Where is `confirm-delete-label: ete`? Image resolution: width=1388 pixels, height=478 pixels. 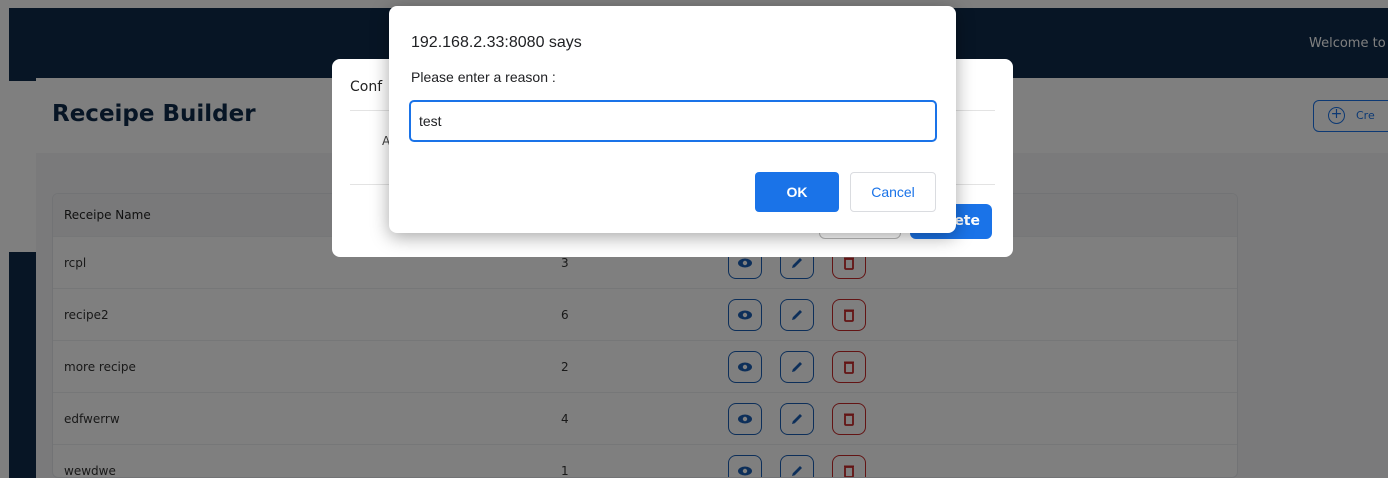 confirm-delete-label: ete is located at coordinates (967, 221).